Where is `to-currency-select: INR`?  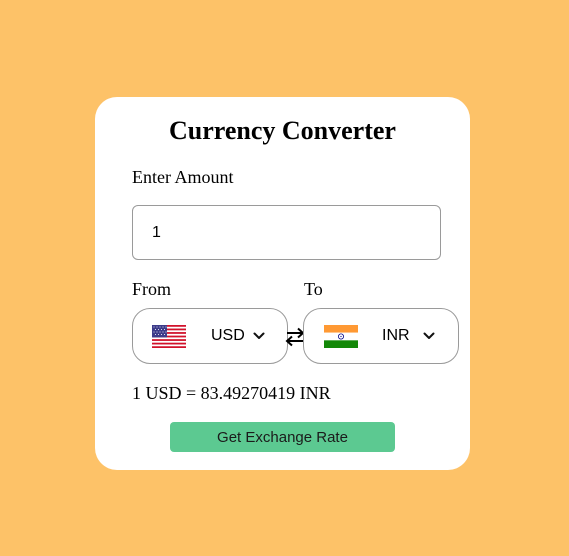 to-currency-select: INR is located at coordinates (381, 336).